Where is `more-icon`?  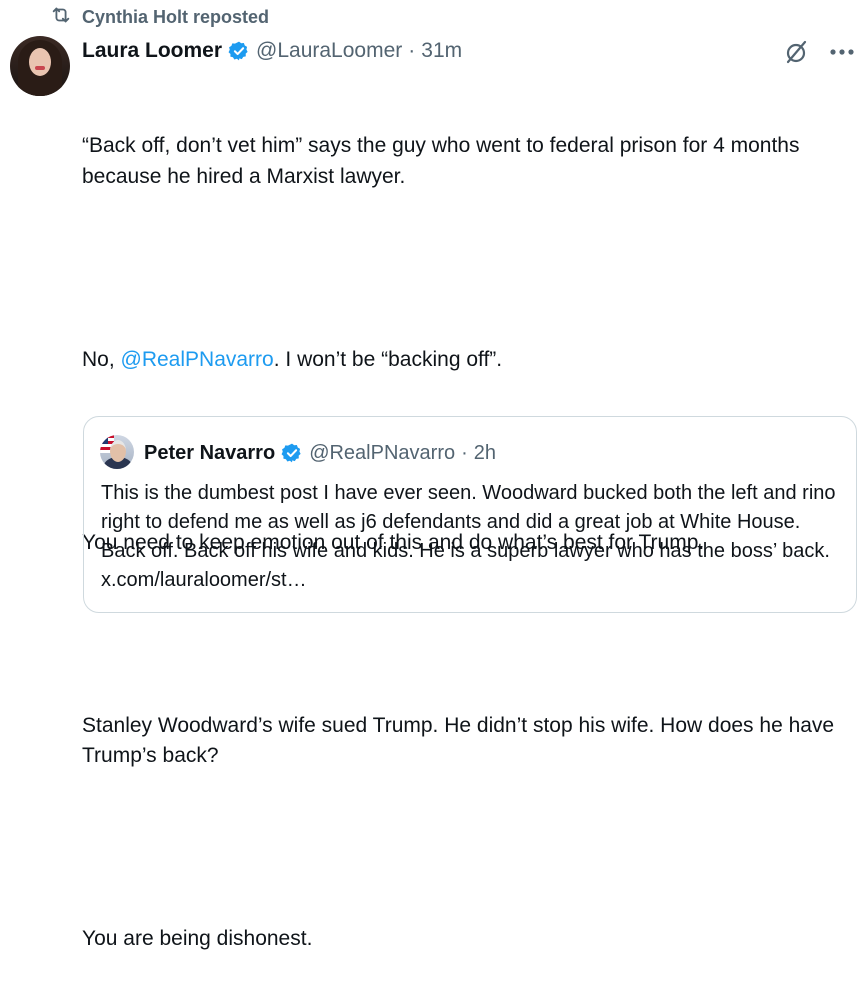
more-icon is located at coordinates (842, 52).